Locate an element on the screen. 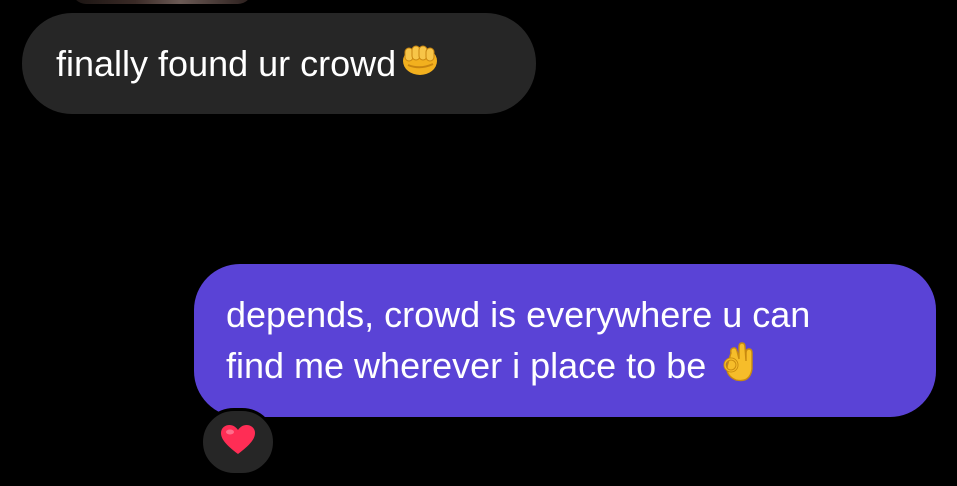 The image size is (957, 486). red-heart-icon is located at coordinates (238, 442).